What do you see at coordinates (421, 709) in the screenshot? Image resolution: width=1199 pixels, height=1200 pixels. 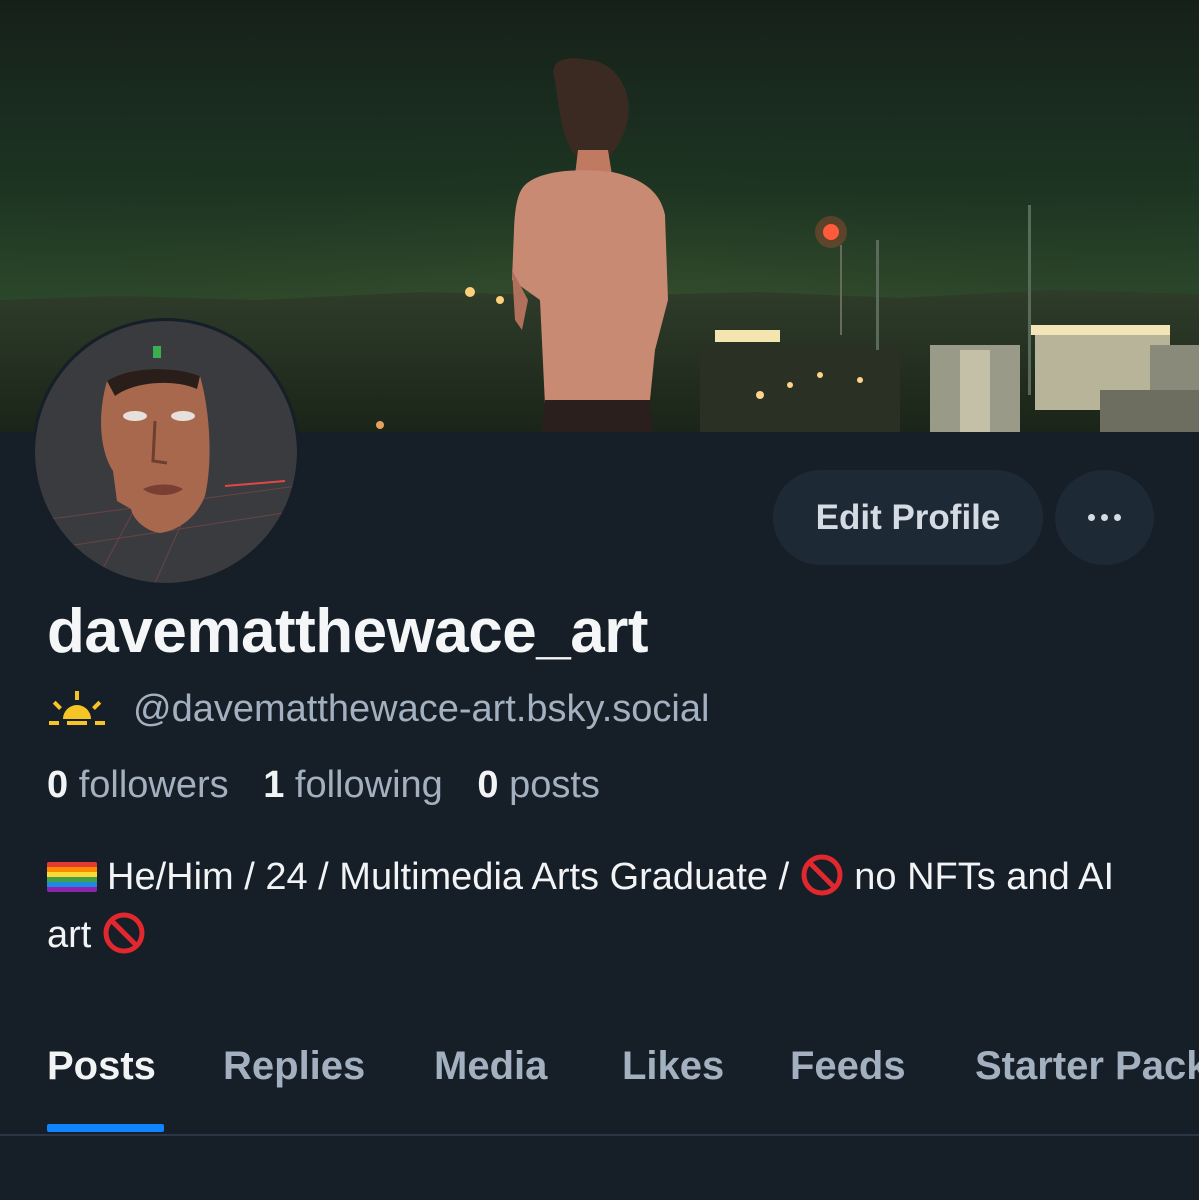 I see `handle: @davematthewace-art.bsky.social` at bounding box center [421, 709].